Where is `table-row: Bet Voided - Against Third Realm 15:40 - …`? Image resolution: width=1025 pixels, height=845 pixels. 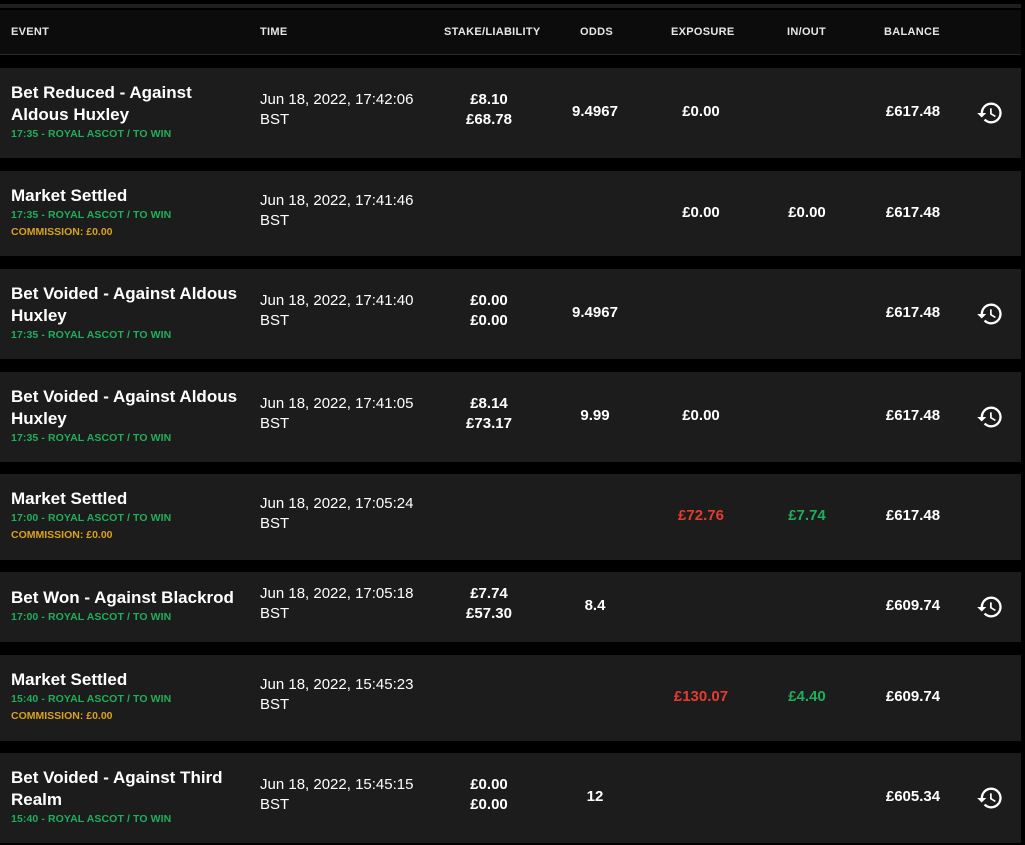
table-row: Bet Voided - Against Third Realm 15:40 - … is located at coordinates (510, 798).